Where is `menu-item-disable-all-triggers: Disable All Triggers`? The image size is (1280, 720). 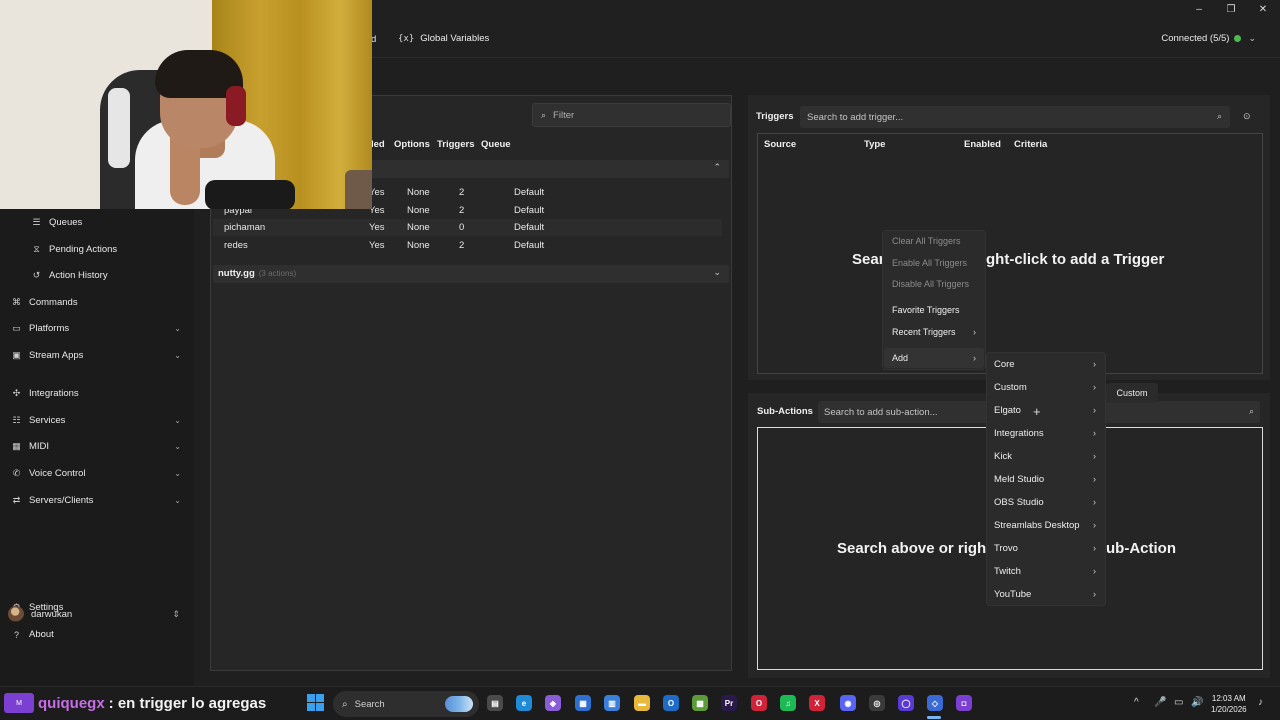 menu-item-disable-all-triggers: Disable All Triggers is located at coordinates (934, 284).